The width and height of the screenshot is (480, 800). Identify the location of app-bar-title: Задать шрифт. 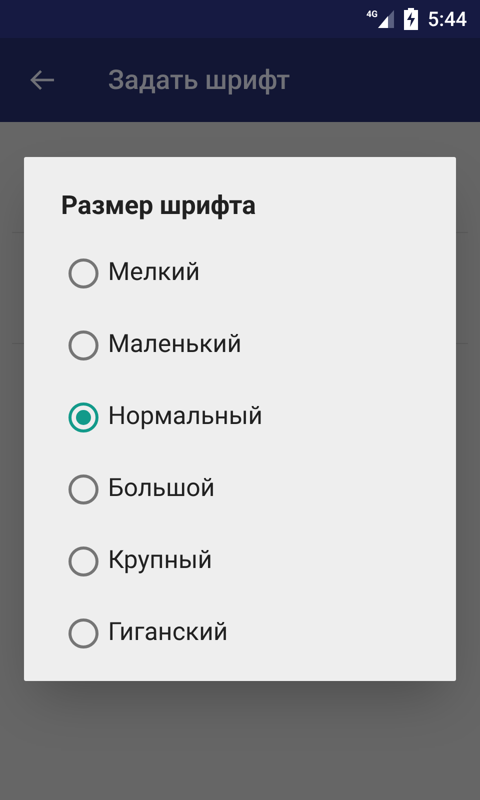
(199, 80).